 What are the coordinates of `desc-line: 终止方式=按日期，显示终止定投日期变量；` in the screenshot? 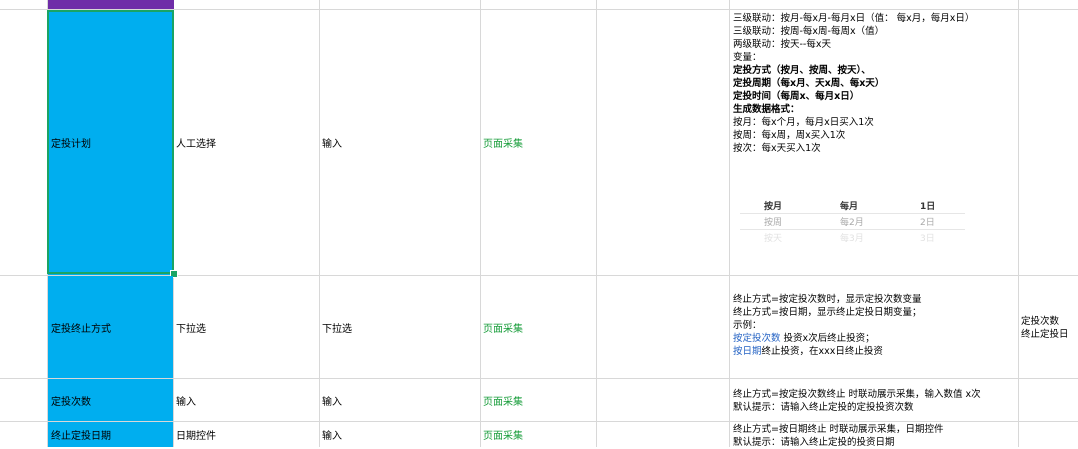 It's located at (827, 312).